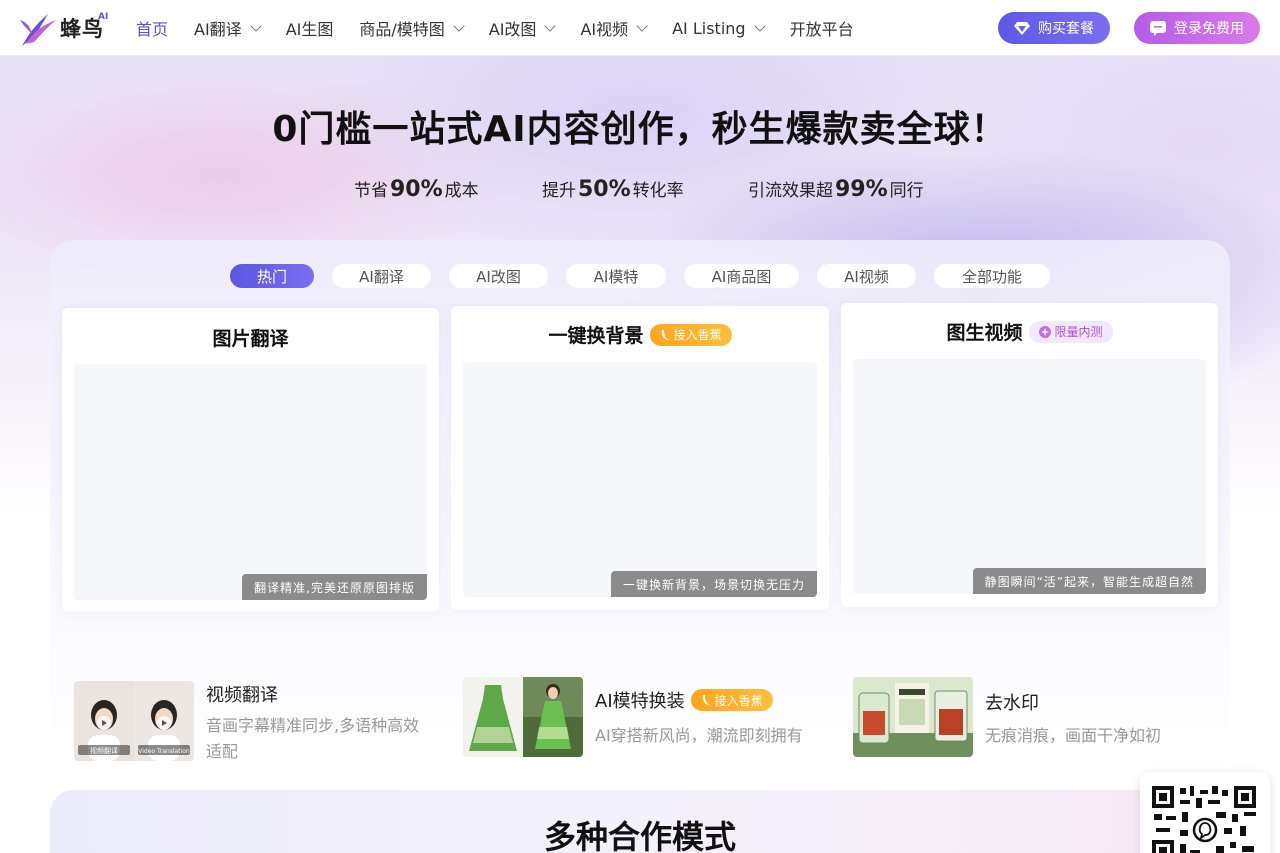  I want to click on sparkle-icon, so click(1044, 331).